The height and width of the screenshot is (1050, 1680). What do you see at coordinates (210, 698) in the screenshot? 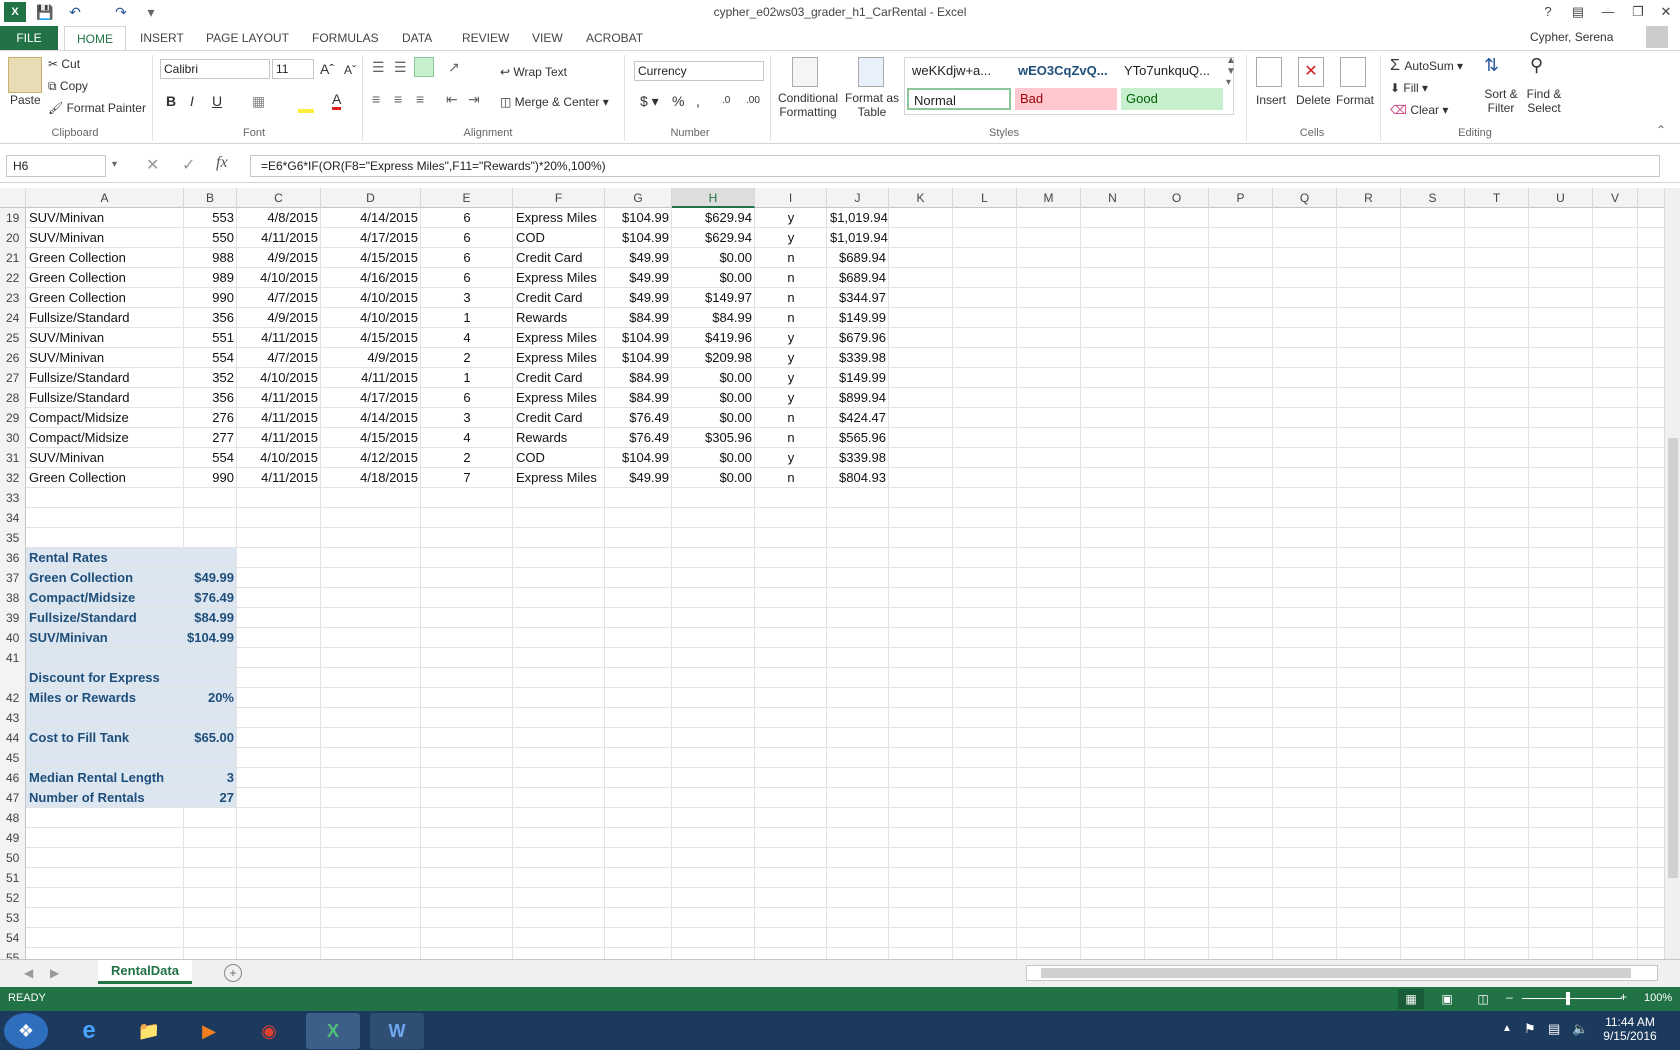
I see `cell-b: 20%` at bounding box center [210, 698].